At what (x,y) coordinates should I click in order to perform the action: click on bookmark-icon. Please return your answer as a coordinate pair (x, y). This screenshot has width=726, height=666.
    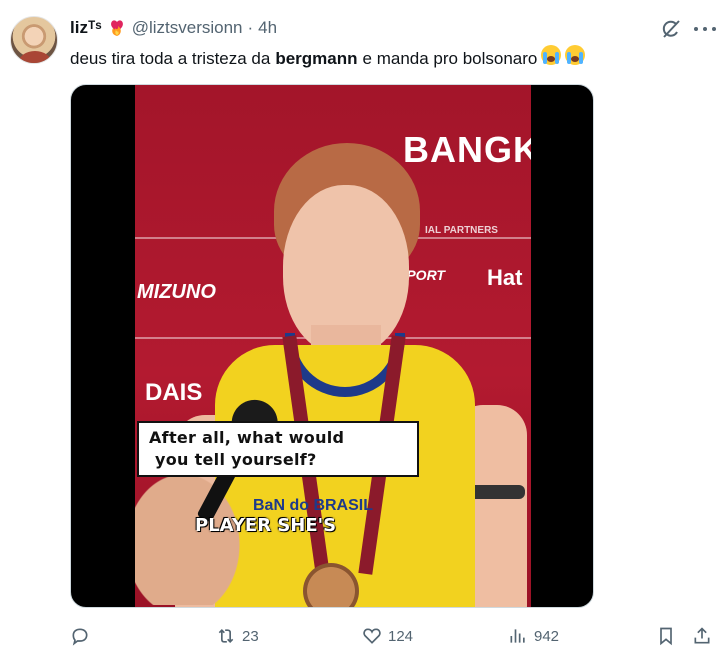
    Looking at the image, I should click on (666, 636).